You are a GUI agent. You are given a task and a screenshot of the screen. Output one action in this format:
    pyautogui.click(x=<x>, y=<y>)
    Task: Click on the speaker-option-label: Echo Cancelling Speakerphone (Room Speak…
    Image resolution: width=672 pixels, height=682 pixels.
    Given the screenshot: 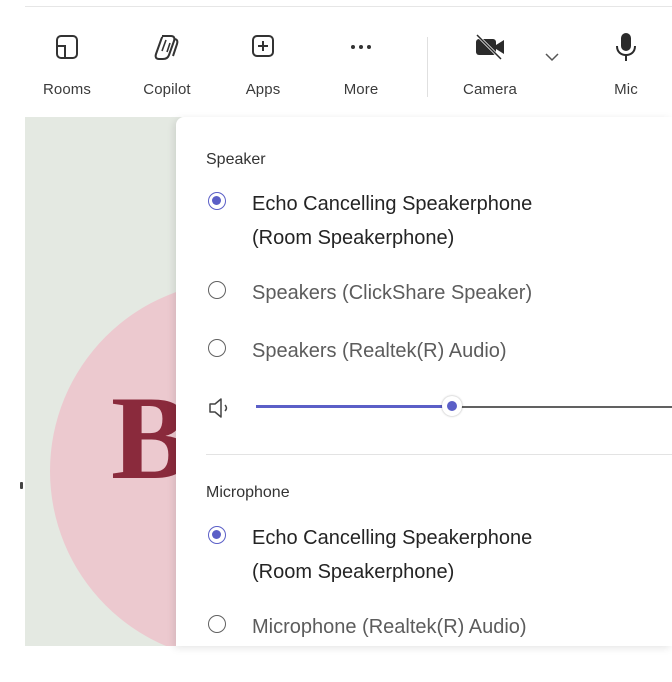 What is the action you would take?
    pyautogui.click(x=392, y=221)
    